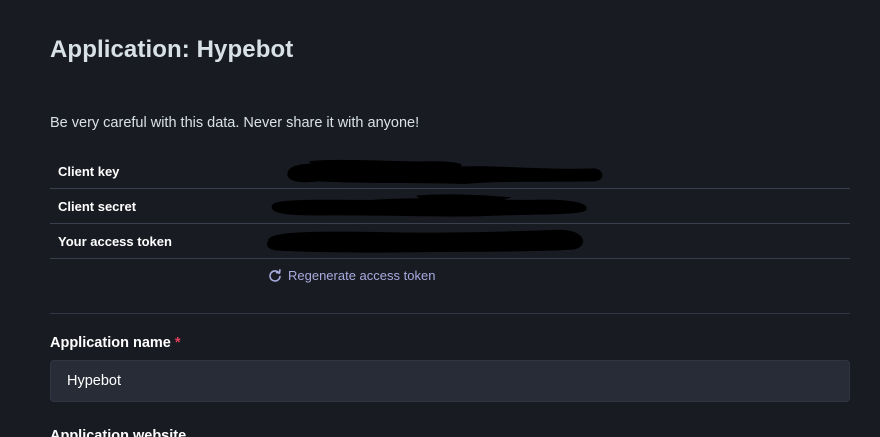  What do you see at coordinates (362, 275) in the screenshot?
I see `regenerate-token-label: Regenerate access token` at bounding box center [362, 275].